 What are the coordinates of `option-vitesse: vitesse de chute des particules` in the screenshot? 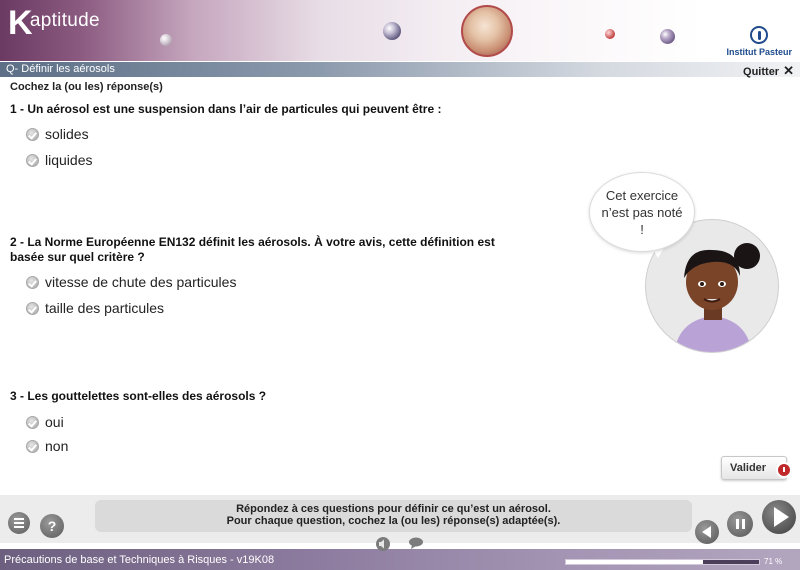 It's located at (131, 282).